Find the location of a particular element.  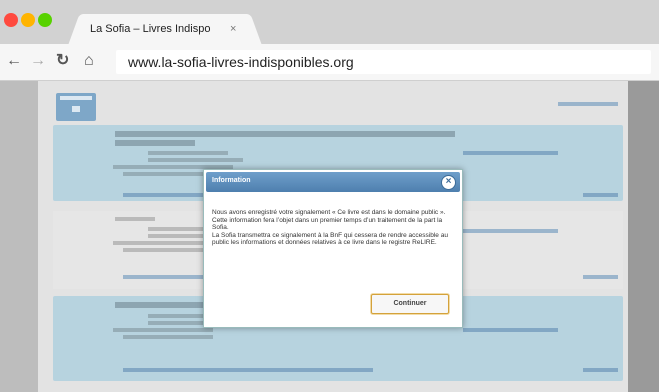

maximize-window-button is located at coordinates (45, 20).